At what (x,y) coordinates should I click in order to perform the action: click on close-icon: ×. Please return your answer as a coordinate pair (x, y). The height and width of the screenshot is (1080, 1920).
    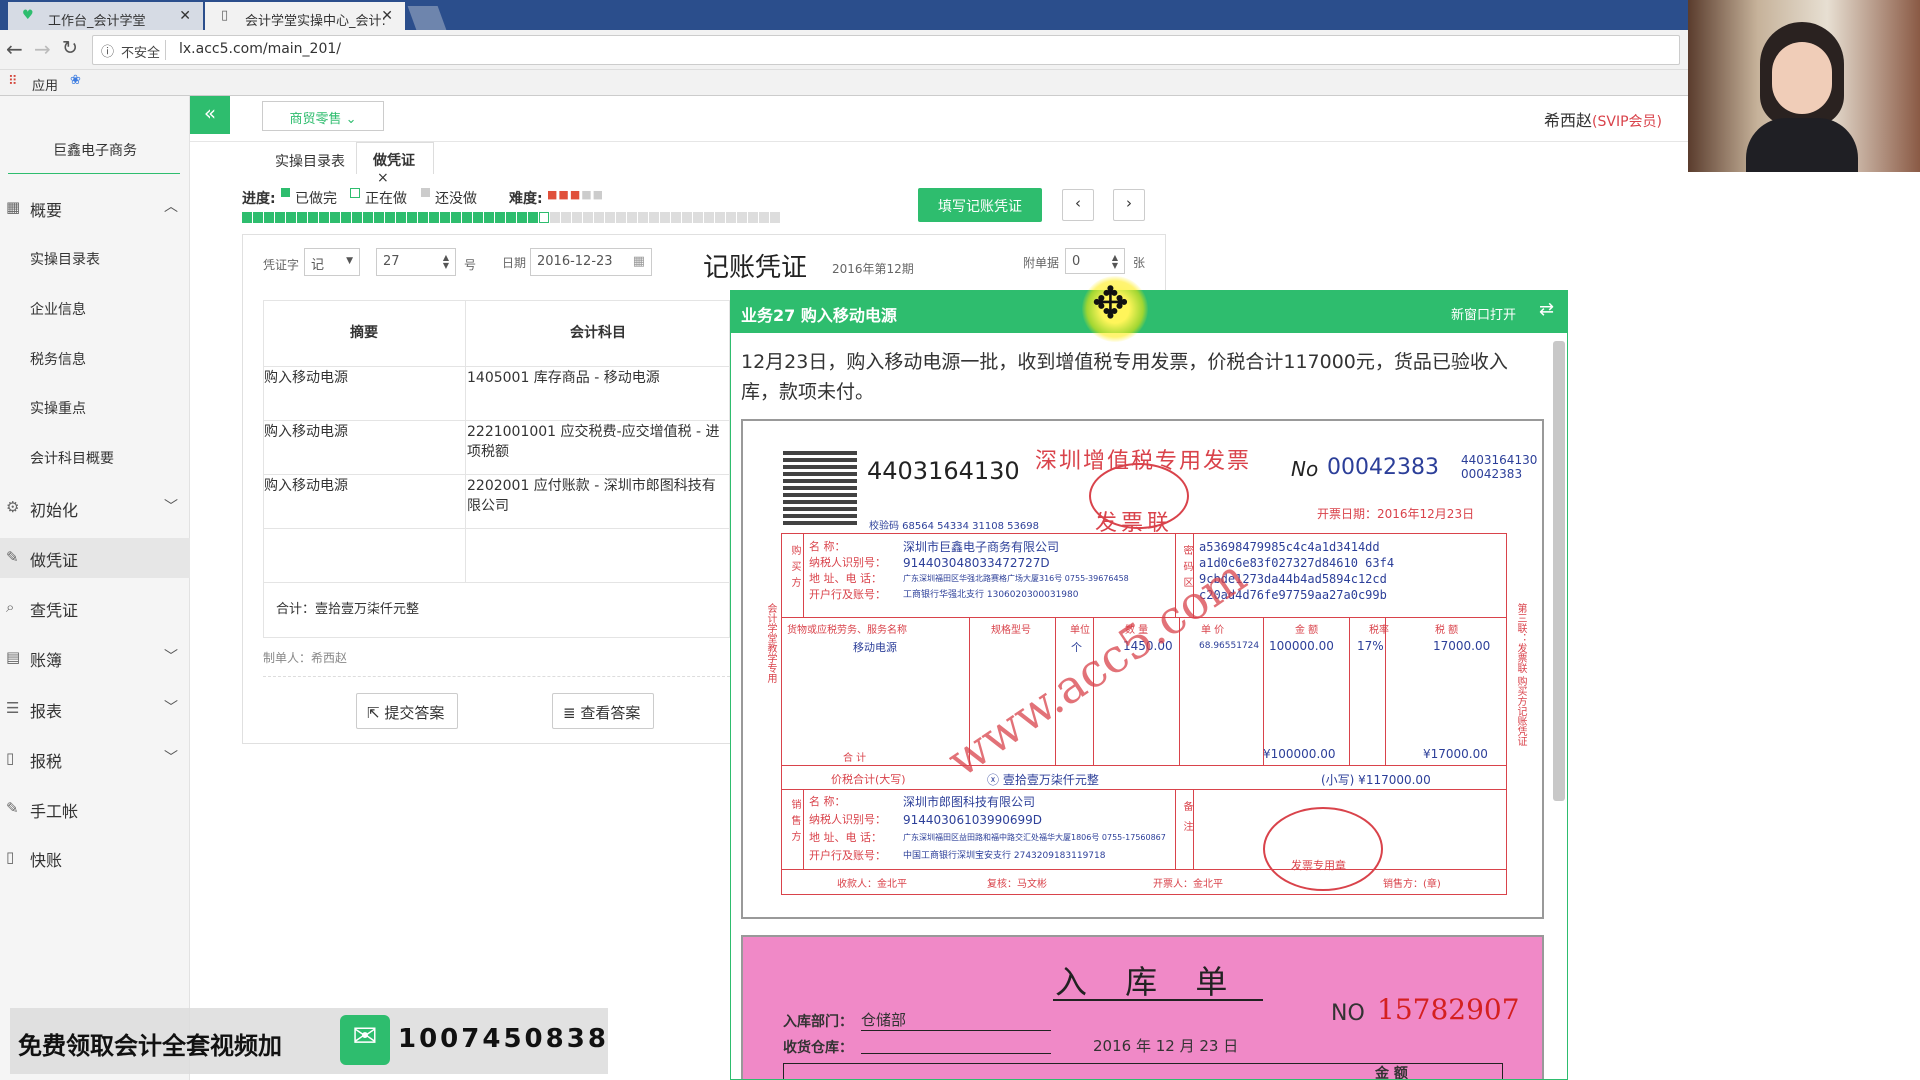
    Looking at the image, I should click on (383, 178).